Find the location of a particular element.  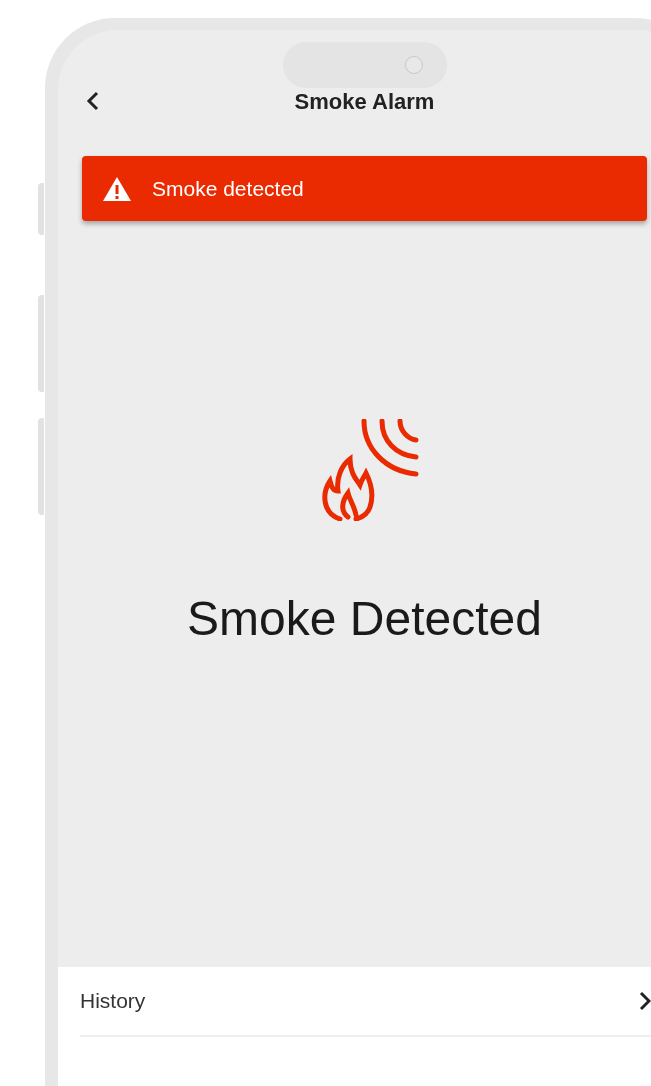

warning-icon is located at coordinates (117, 188).